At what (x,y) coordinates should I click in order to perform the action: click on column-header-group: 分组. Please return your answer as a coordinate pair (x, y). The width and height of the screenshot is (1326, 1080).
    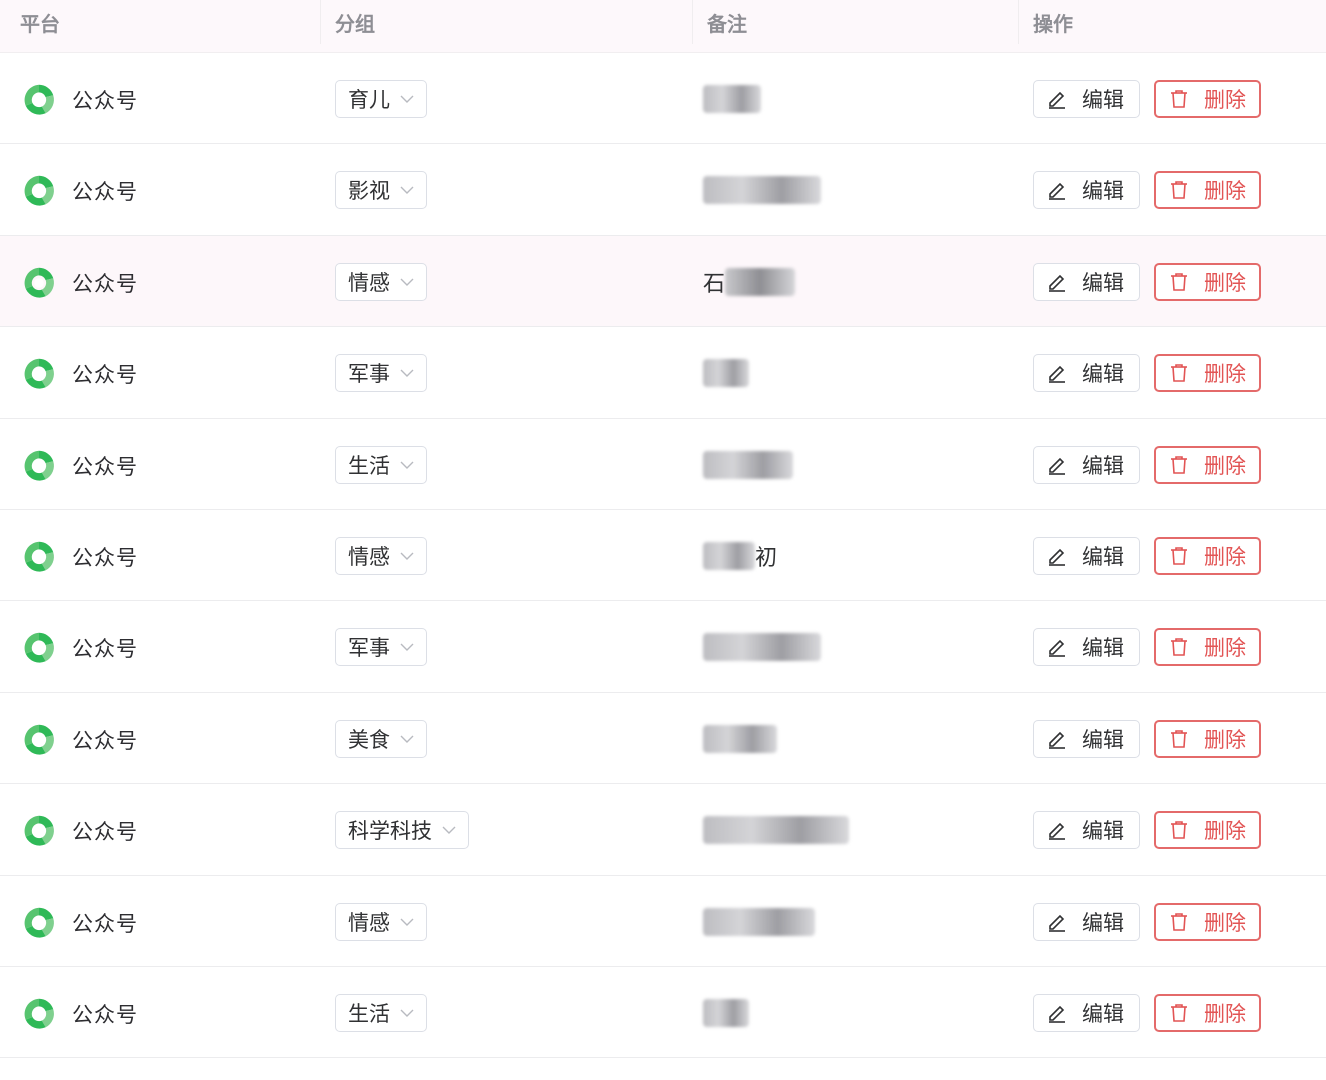
    Looking at the image, I should click on (355, 24).